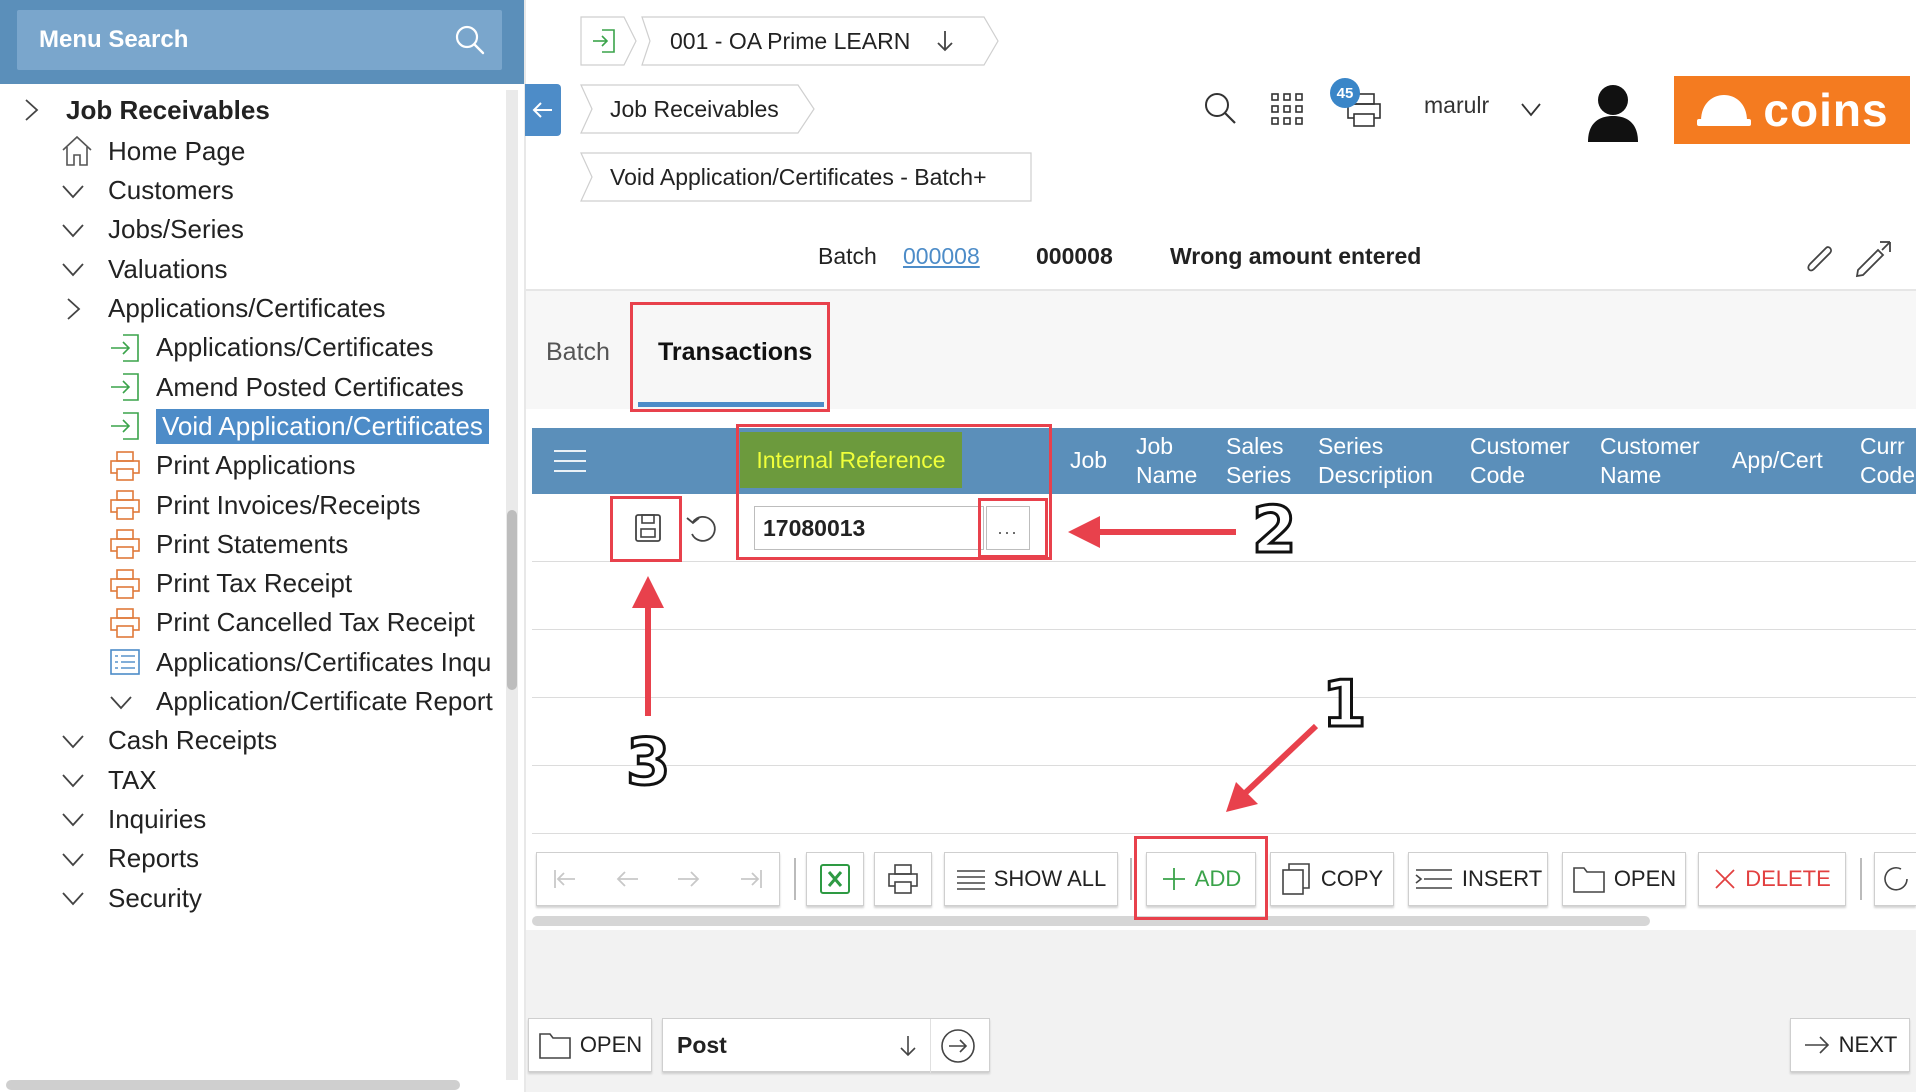 The height and width of the screenshot is (1092, 1916). Describe the element at coordinates (1345, 705) in the screenshot. I see `annotation-number-1: 1` at that location.